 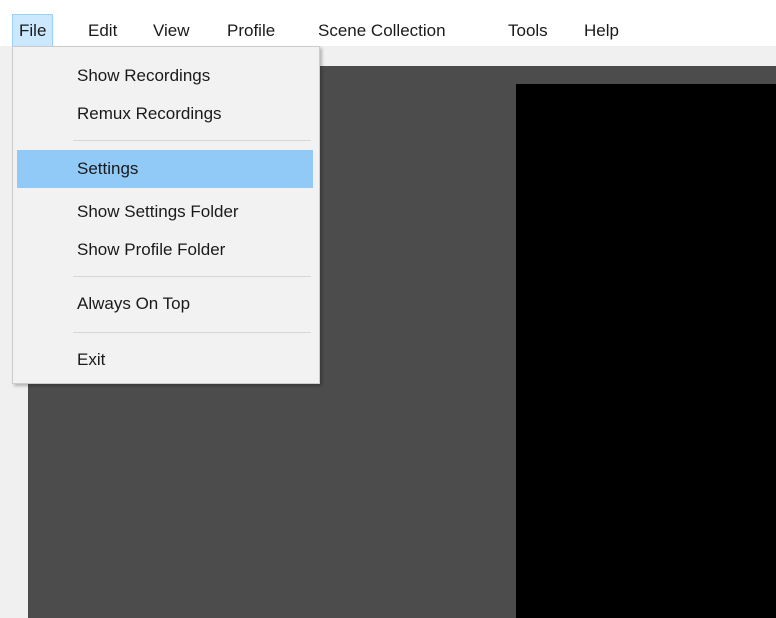 What do you see at coordinates (102, 31) in the screenshot?
I see `menu-edit: Edit` at bounding box center [102, 31].